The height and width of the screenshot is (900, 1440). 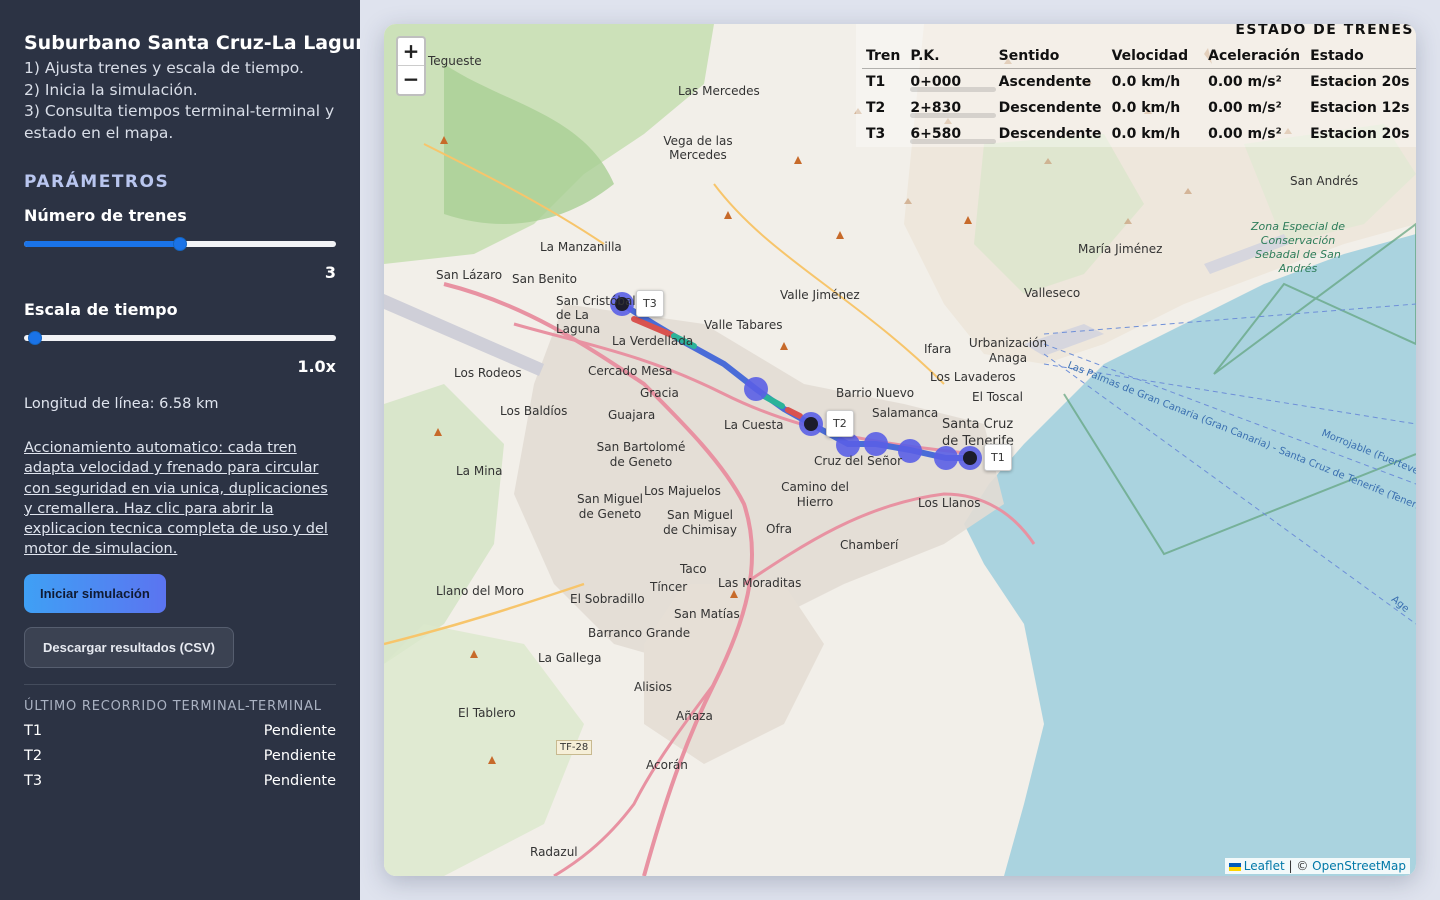 What do you see at coordinates (534, 411) in the screenshot?
I see `place-label: Los Baldíos` at bounding box center [534, 411].